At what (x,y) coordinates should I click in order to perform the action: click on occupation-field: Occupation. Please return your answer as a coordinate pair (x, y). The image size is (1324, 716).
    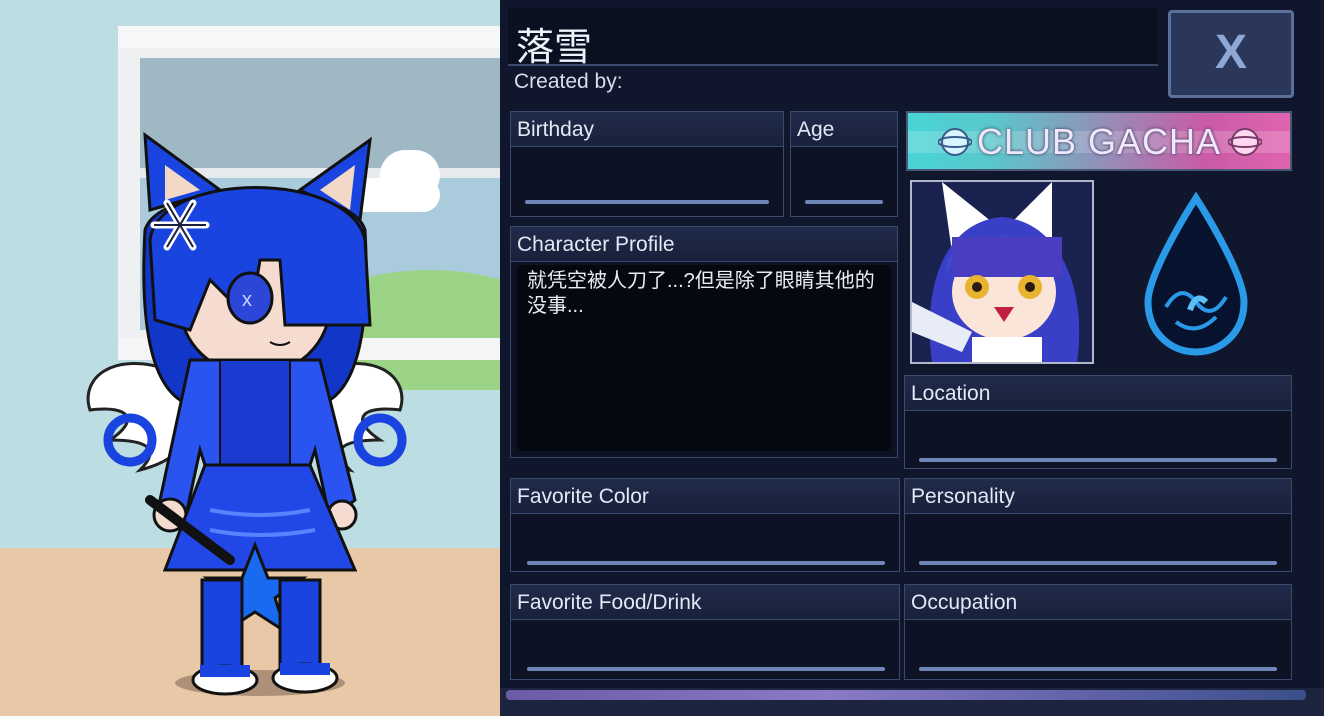
    Looking at the image, I should click on (1098, 632).